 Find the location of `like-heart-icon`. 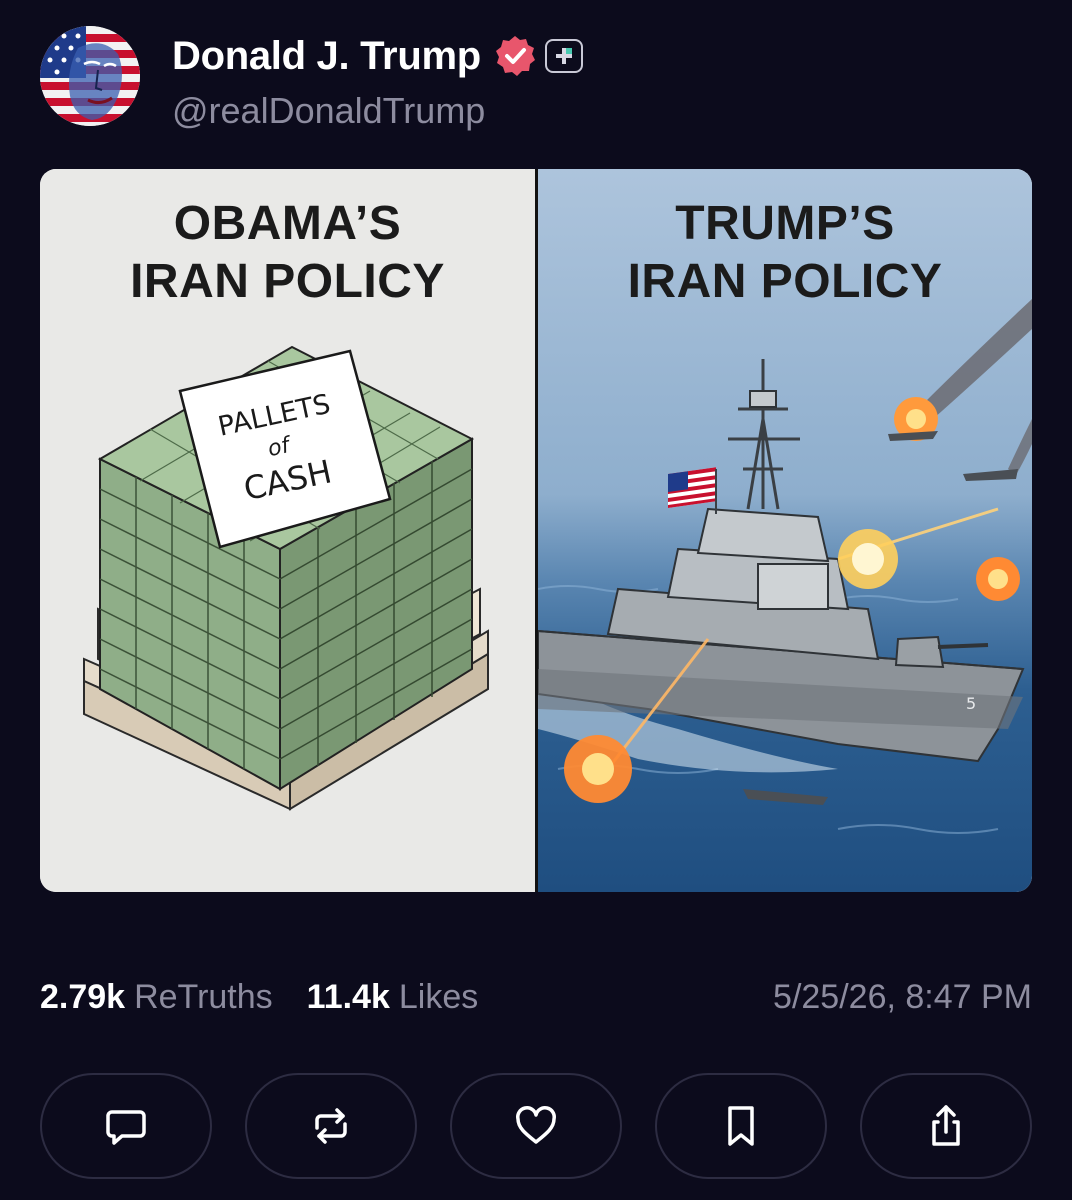

like-heart-icon is located at coordinates (536, 1125).